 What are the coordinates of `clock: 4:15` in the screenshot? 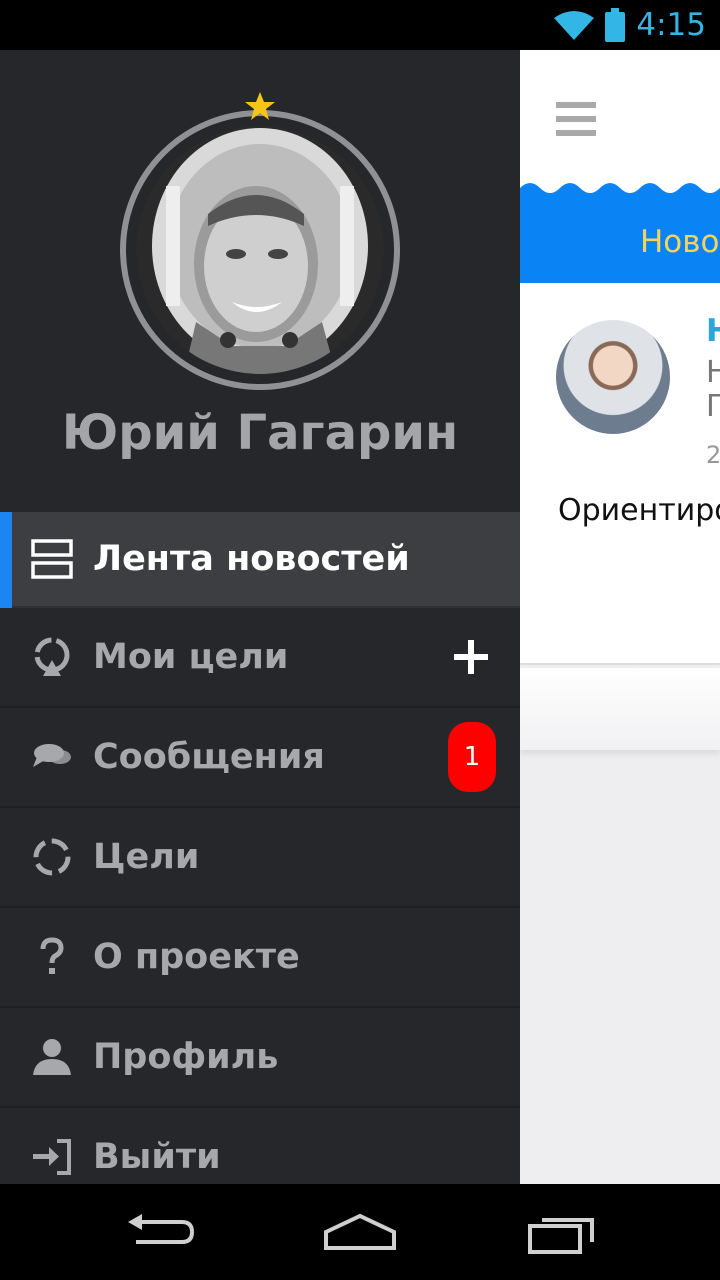 It's located at (671, 25).